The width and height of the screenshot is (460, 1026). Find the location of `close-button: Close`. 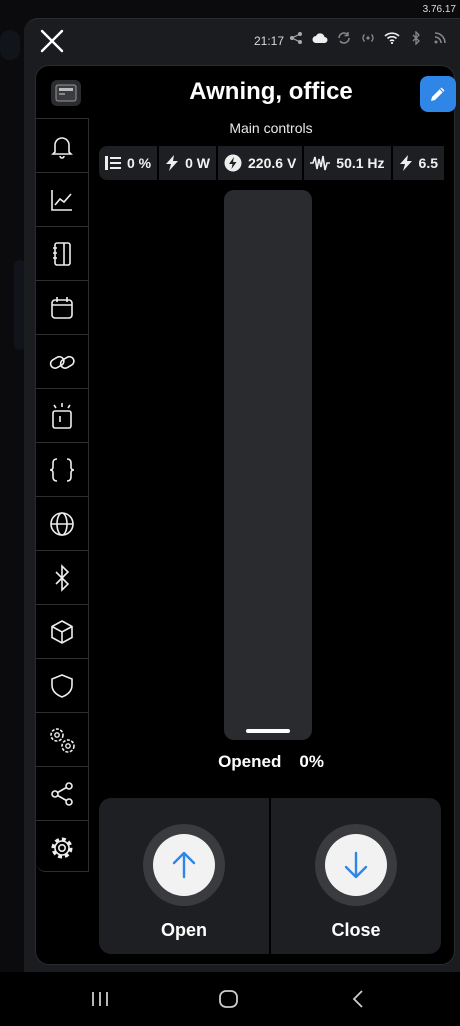

close-button: Close is located at coordinates (356, 876).